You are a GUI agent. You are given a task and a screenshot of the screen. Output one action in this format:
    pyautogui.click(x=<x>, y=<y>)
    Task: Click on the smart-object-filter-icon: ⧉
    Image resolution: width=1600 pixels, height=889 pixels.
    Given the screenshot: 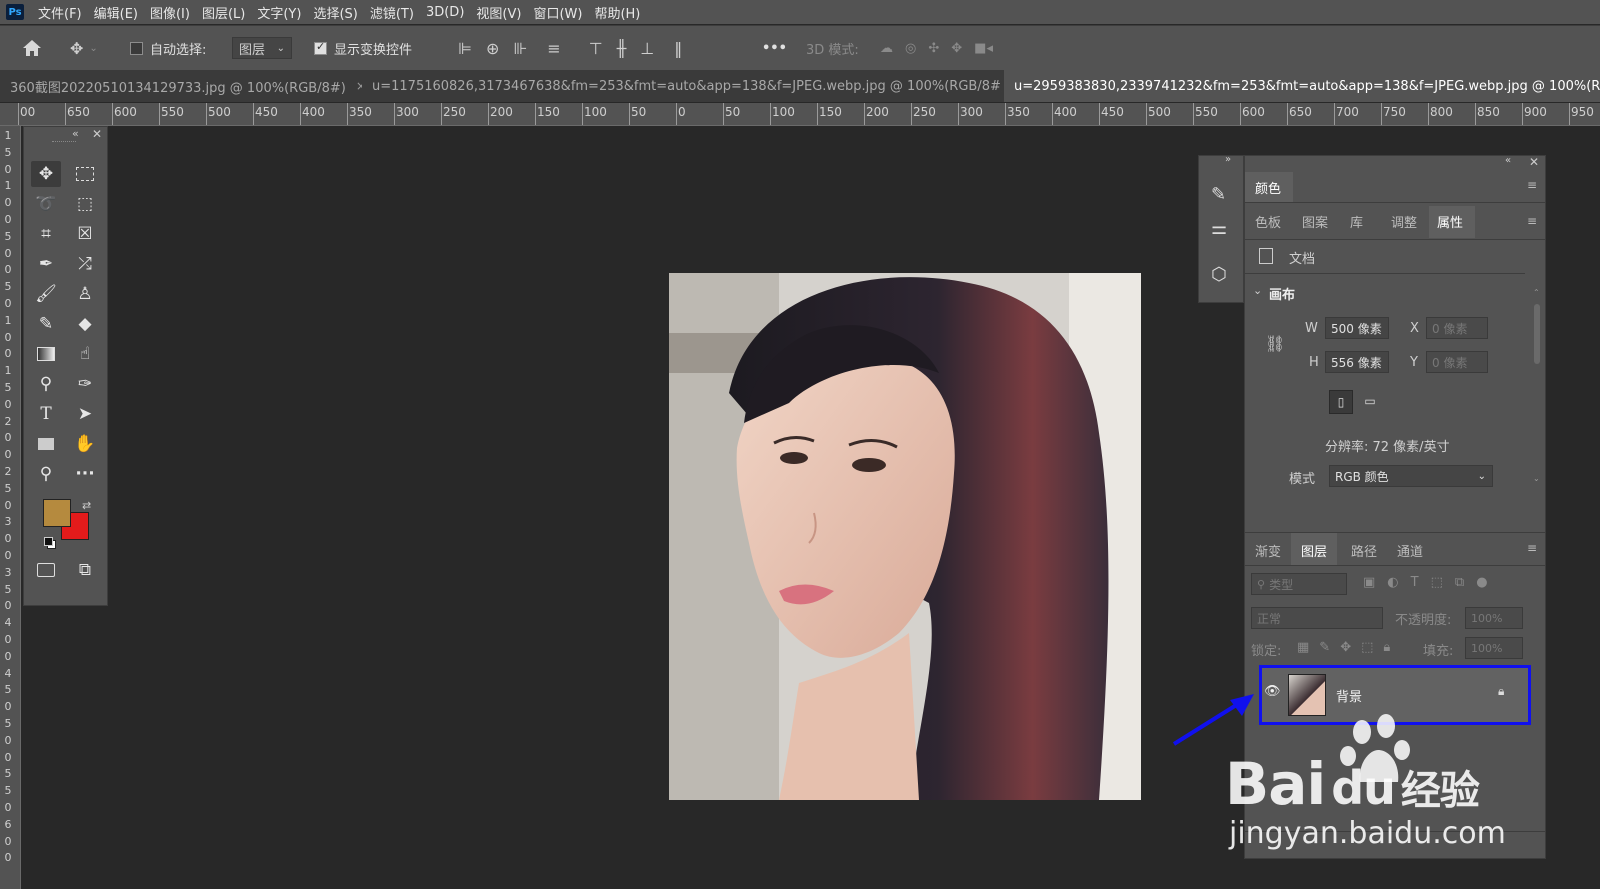 What is the action you would take?
    pyautogui.click(x=1459, y=582)
    